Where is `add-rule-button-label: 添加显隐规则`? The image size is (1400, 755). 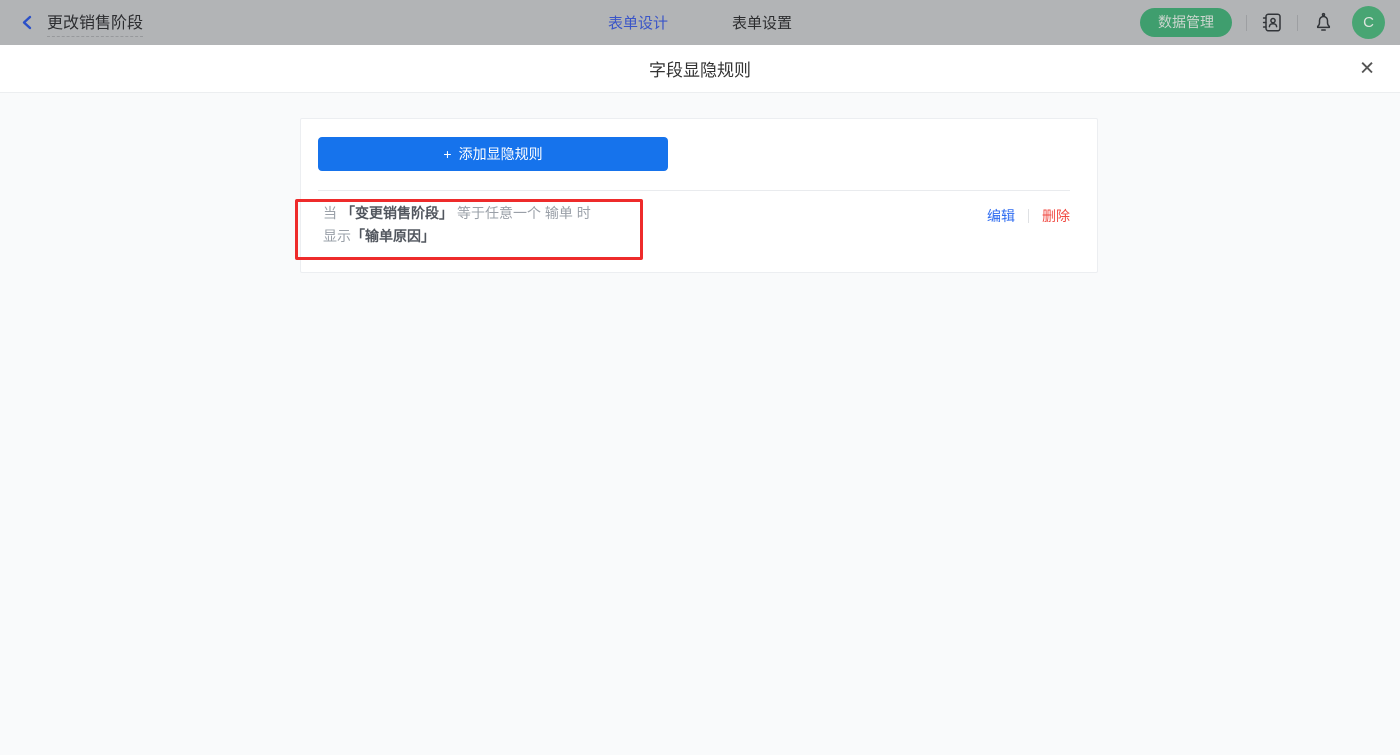 add-rule-button-label: 添加显隐规则 is located at coordinates (500, 154).